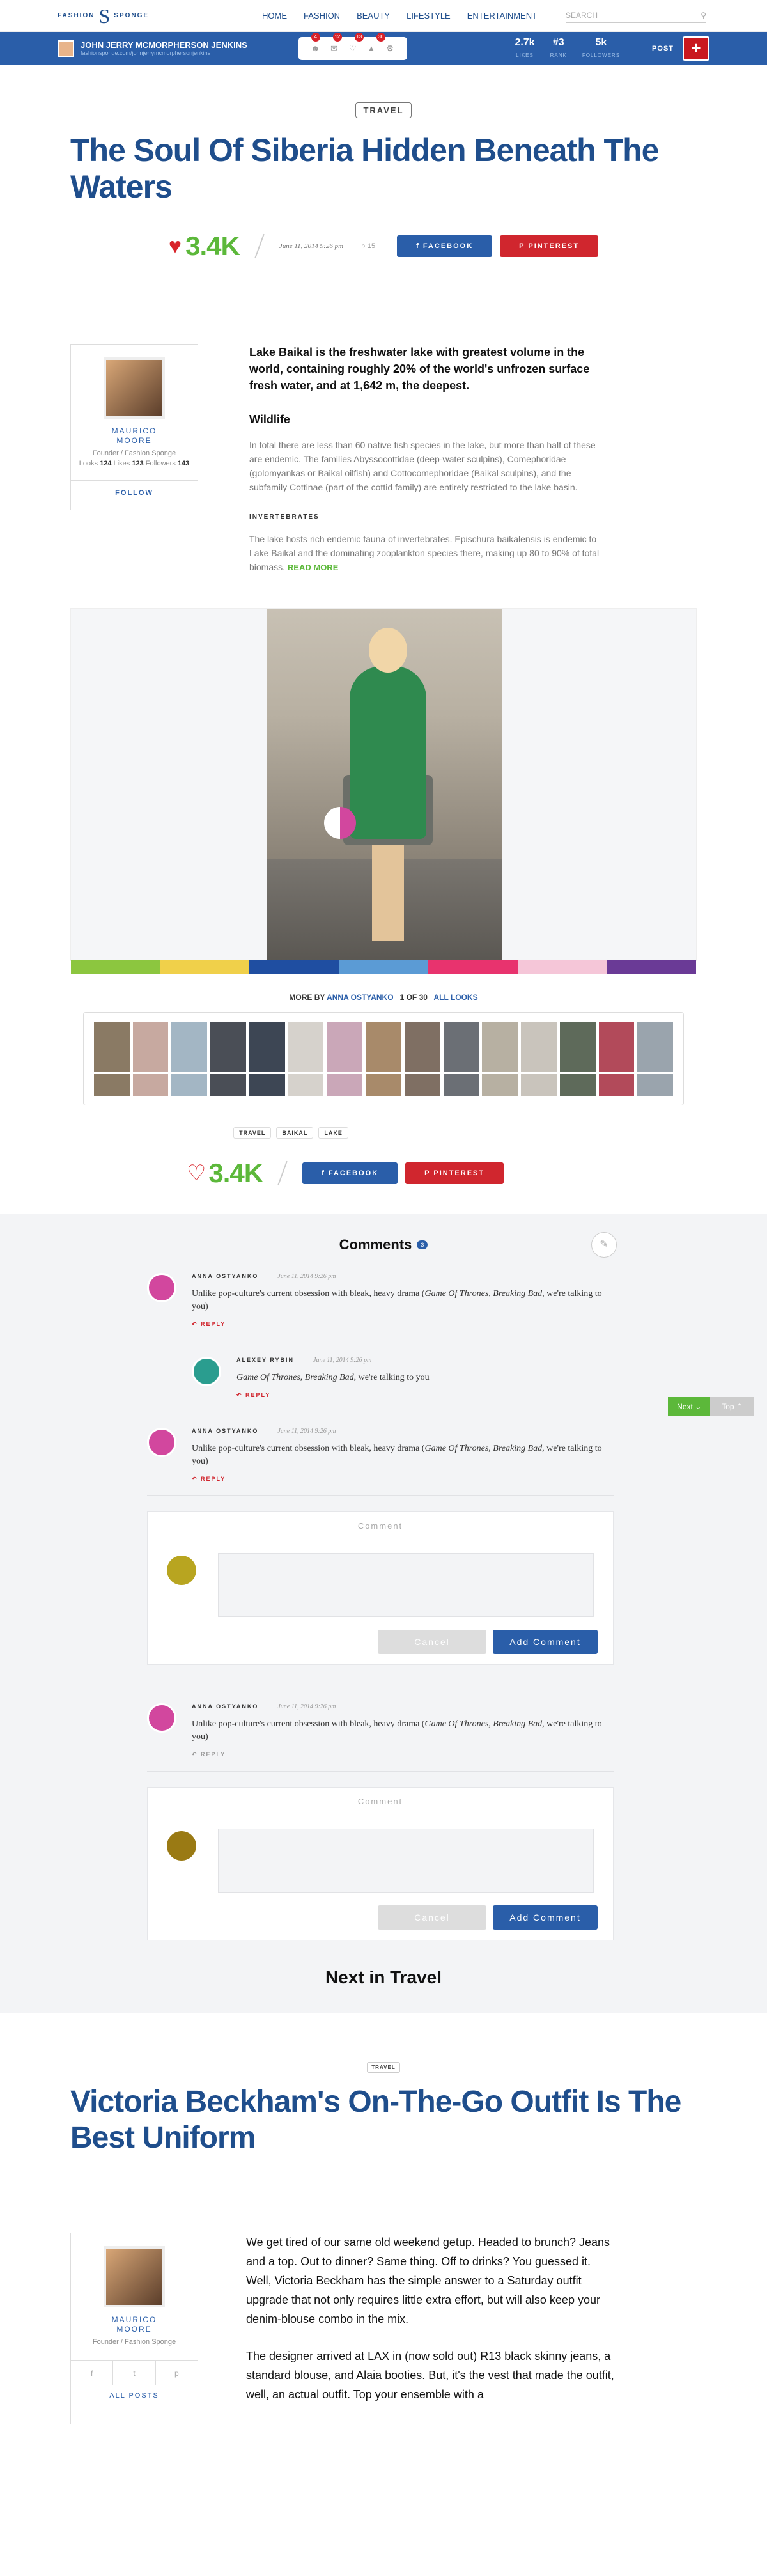 The image size is (767, 2576). Describe the element at coordinates (502, 16) in the screenshot. I see `nav-entertainment: ENTERTAINMENT` at that location.